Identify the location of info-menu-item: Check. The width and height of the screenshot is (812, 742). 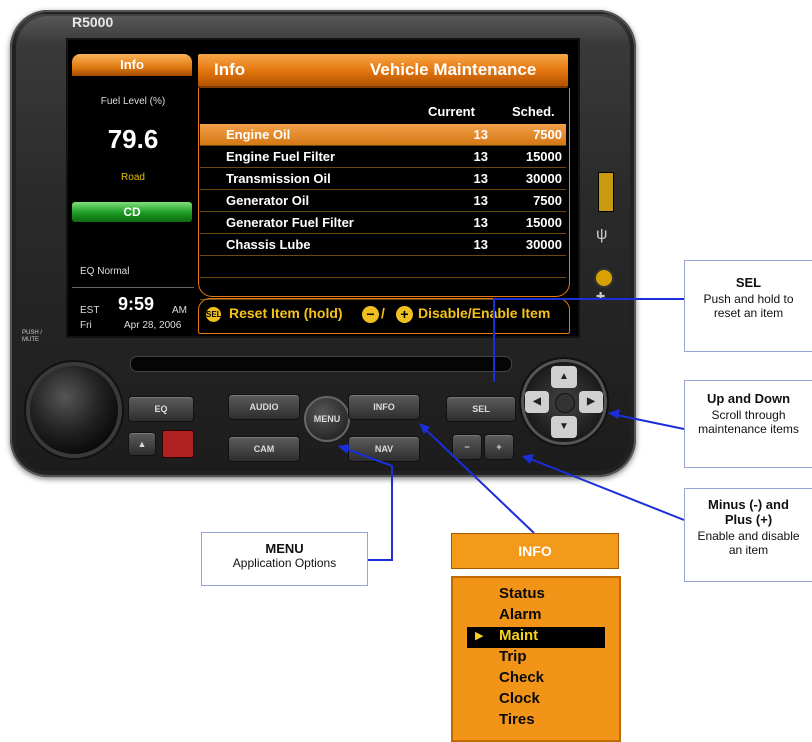
(521, 677).